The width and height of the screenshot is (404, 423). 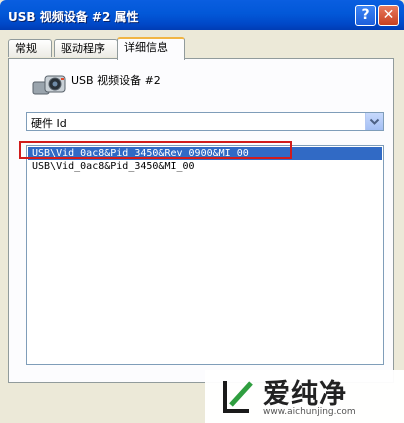 What do you see at coordinates (49, 123) in the screenshot?
I see `property-select-value: 硬件 Id` at bounding box center [49, 123].